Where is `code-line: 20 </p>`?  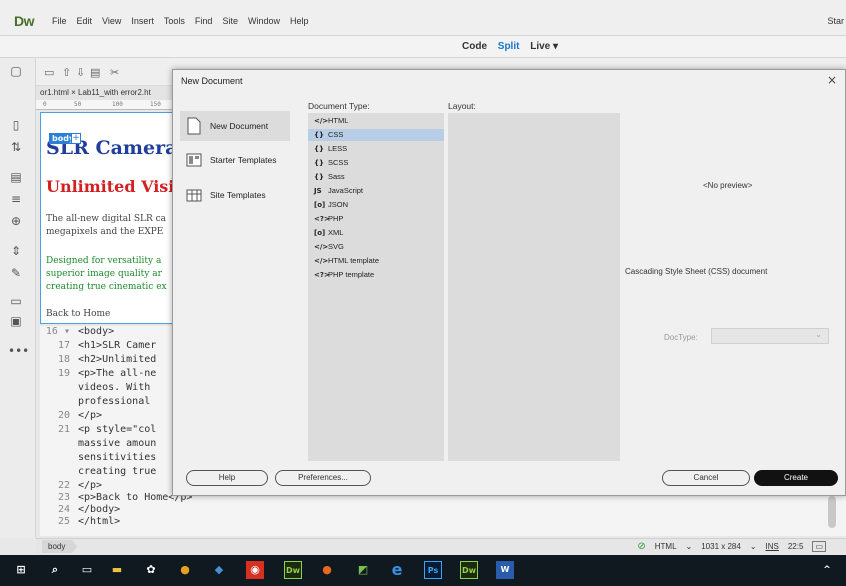
code-line: 20 </p> is located at coordinates (71, 416).